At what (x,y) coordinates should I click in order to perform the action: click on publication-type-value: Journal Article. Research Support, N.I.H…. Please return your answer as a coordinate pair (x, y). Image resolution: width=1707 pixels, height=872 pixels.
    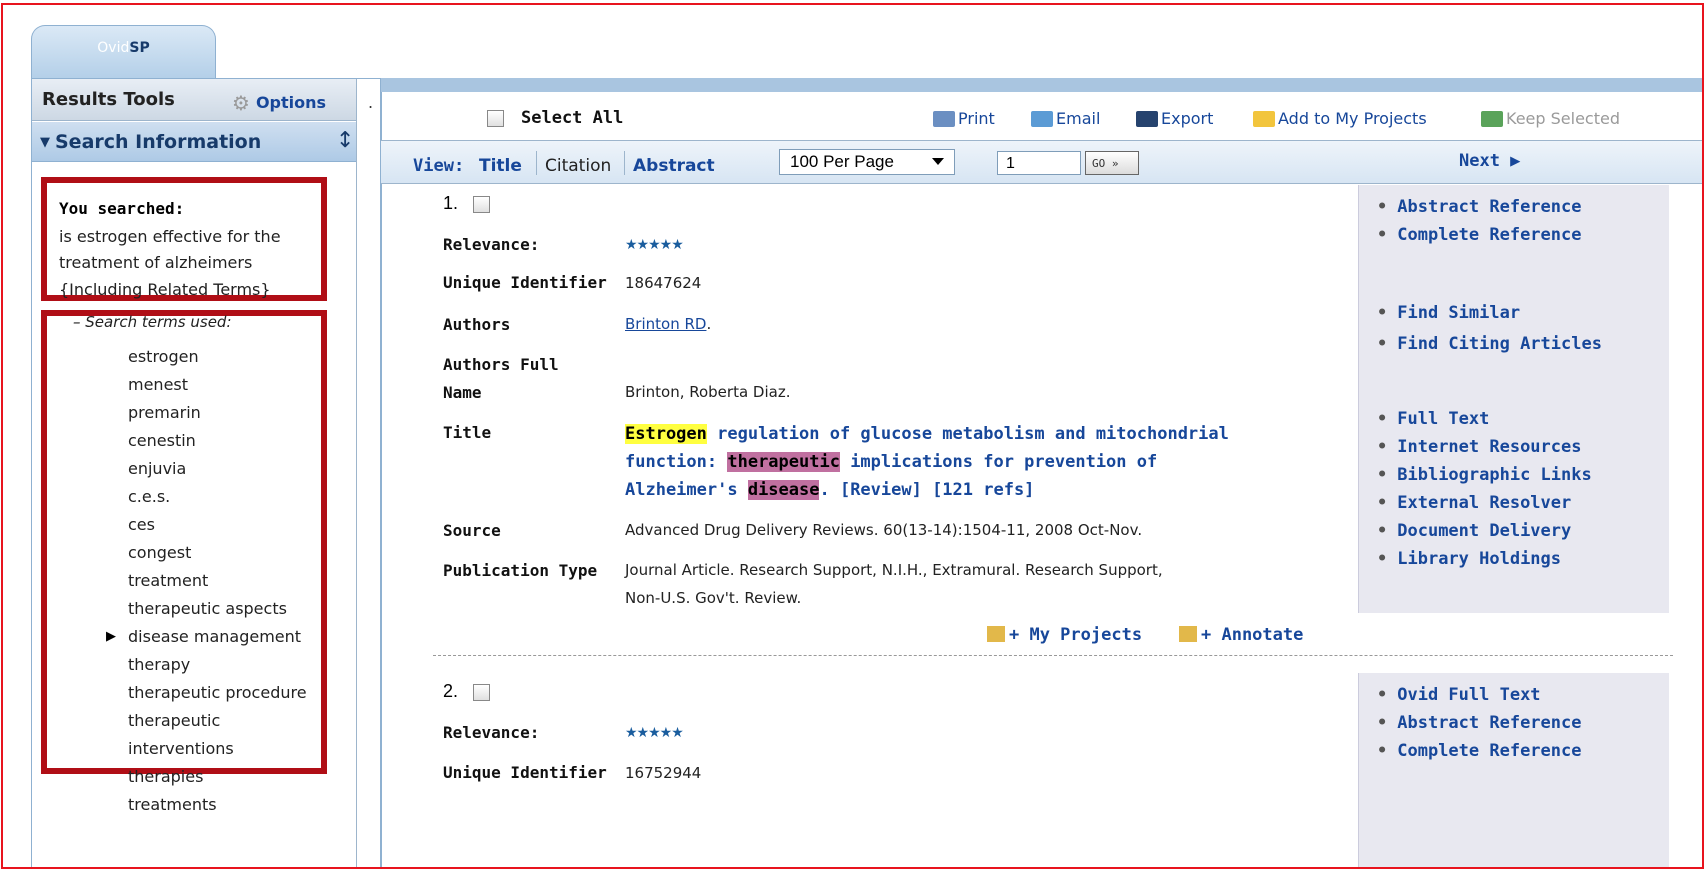
    Looking at the image, I should click on (894, 570).